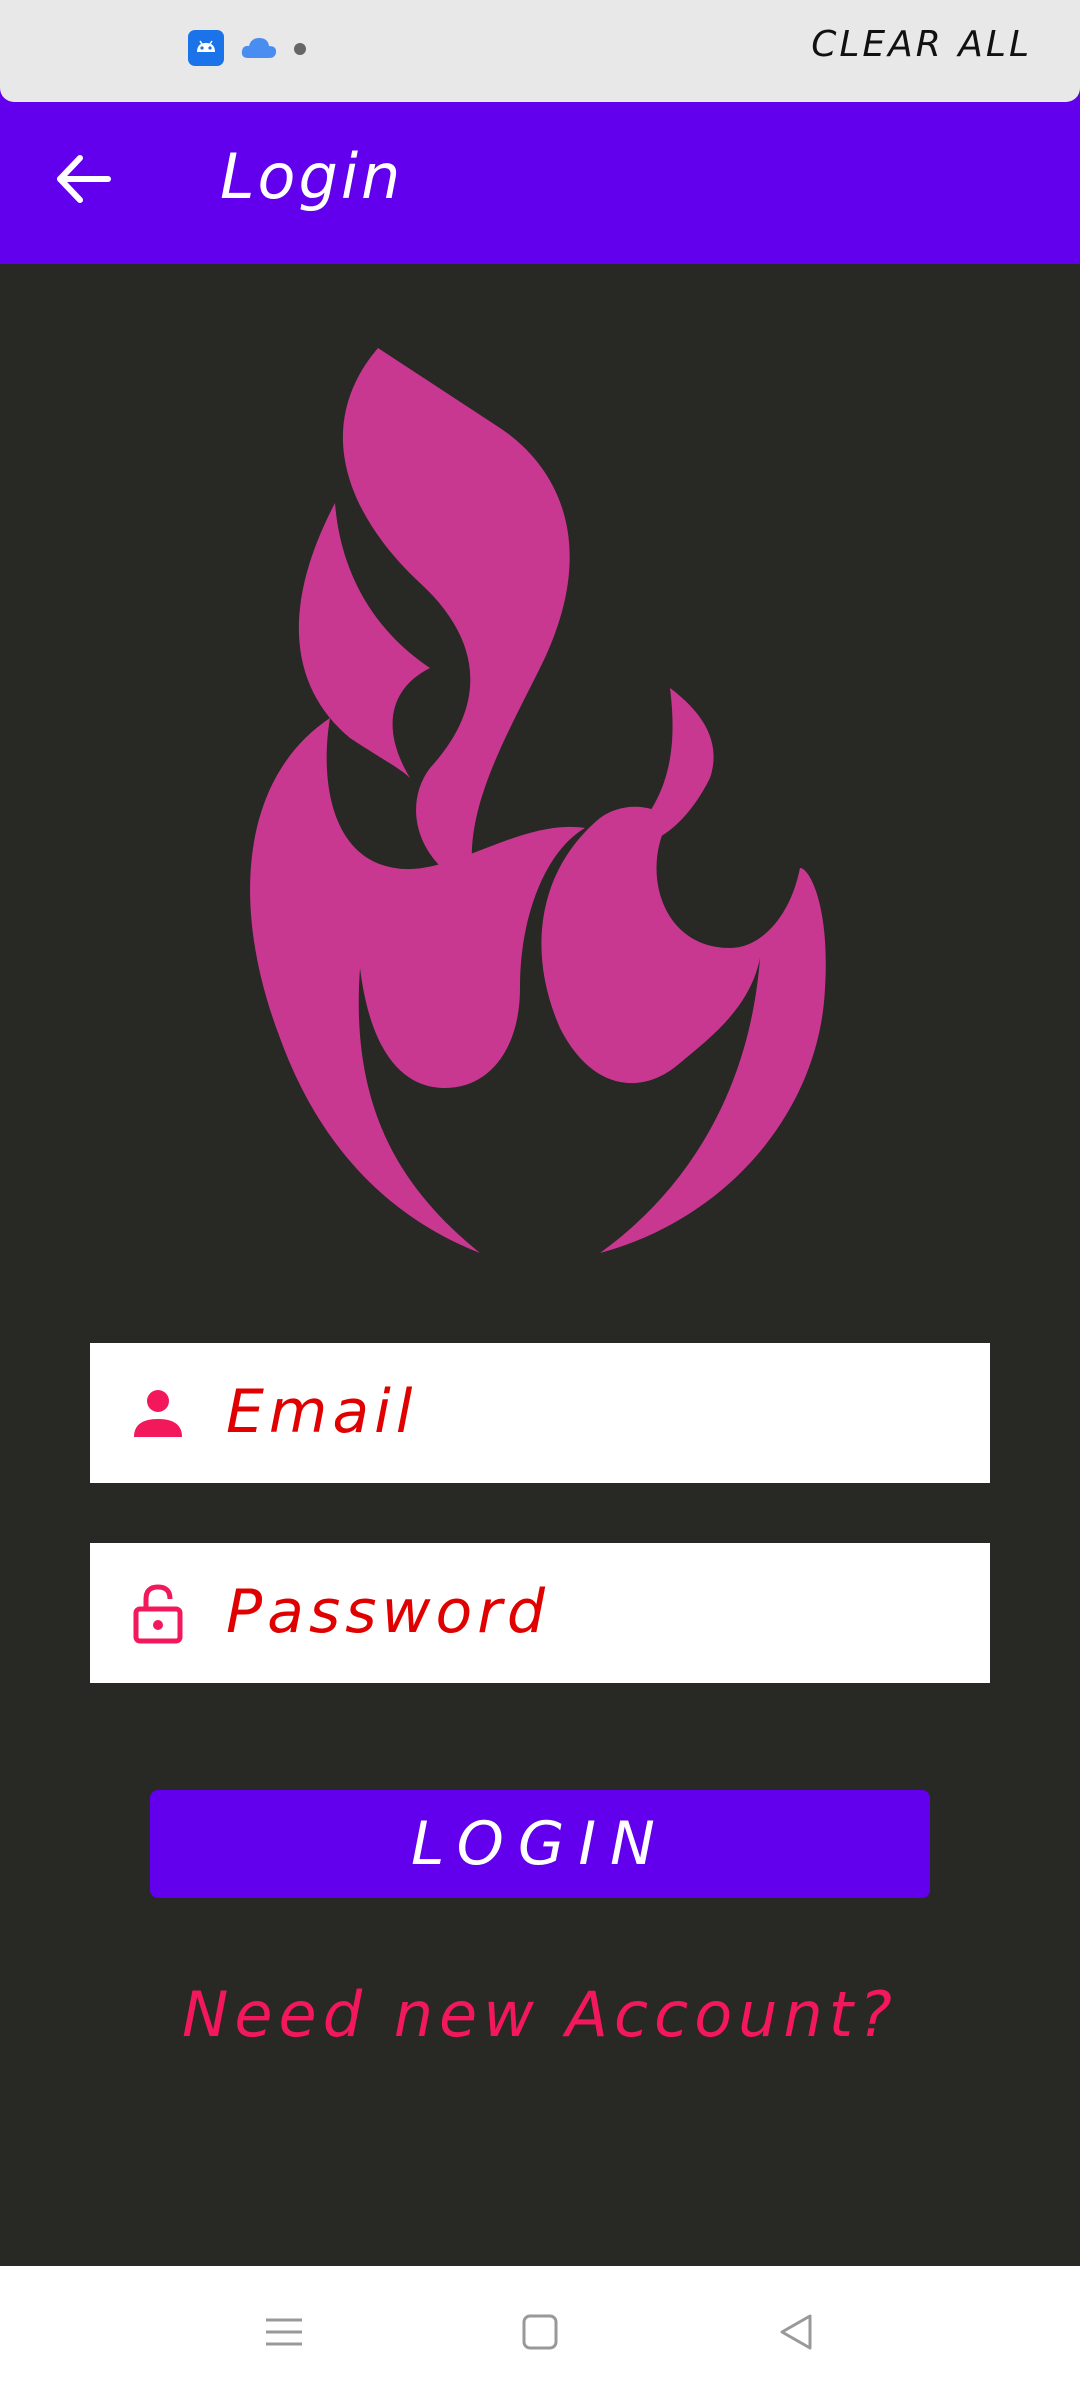 This screenshot has height=2400, width=1080. I want to click on notification-shade: CLEAR ALL, so click(540, 51).